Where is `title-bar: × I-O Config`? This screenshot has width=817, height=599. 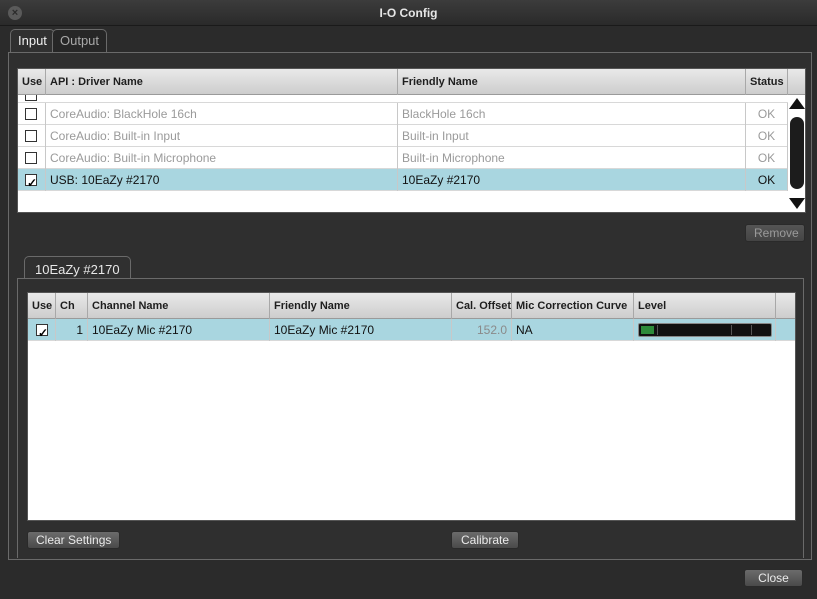
title-bar: × I-O Config is located at coordinates (408, 13).